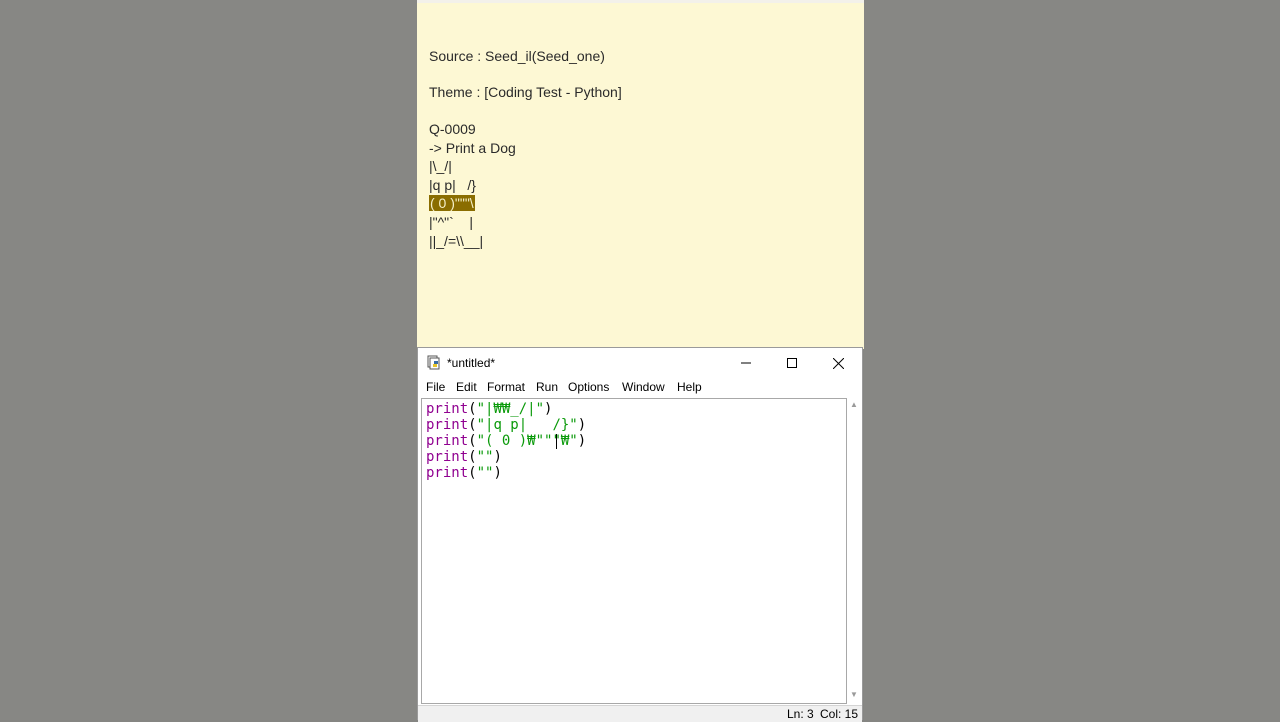 This screenshot has height=722, width=1280. What do you see at coordinates (471, 363) in the screenshot?
I see `window-title: *untitled*` at bounding box center [471, 363].